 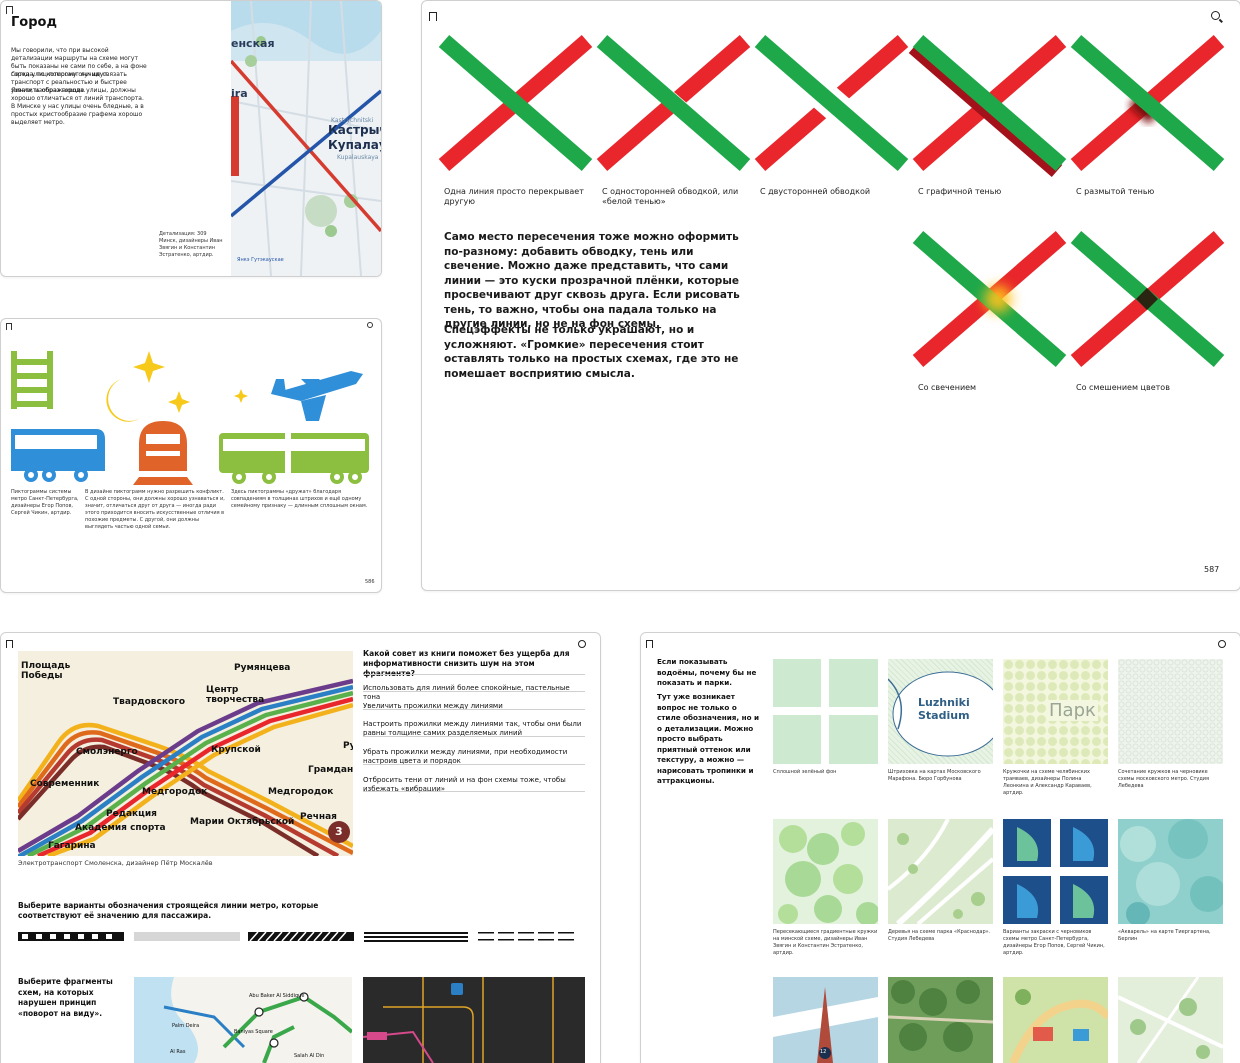 I want to click on park-tile-hatching: Luzhniki Stadium, so click(x=940, y=711).